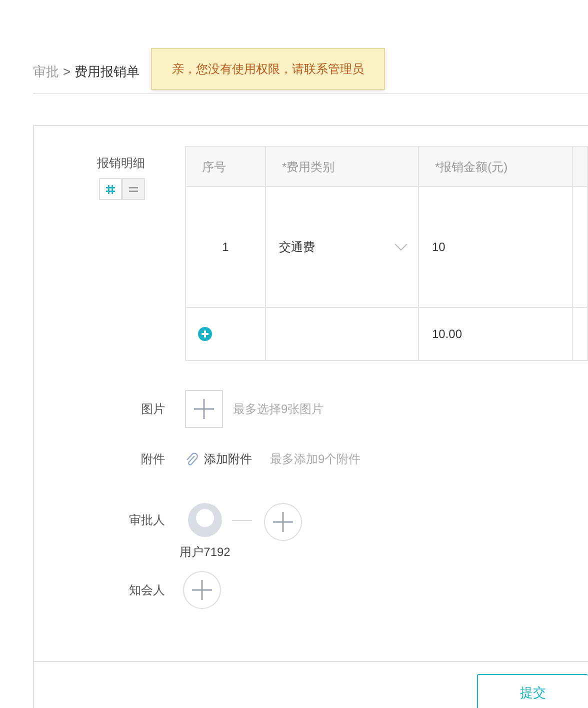 Image resolution: width=588 pixels, height=708 pixels. What do you see at coordinates (268, 69) in the screenshot?
I see `toast-message: 亲，您没有使用权限，请联系管理员` at bounding box center [268, 69].